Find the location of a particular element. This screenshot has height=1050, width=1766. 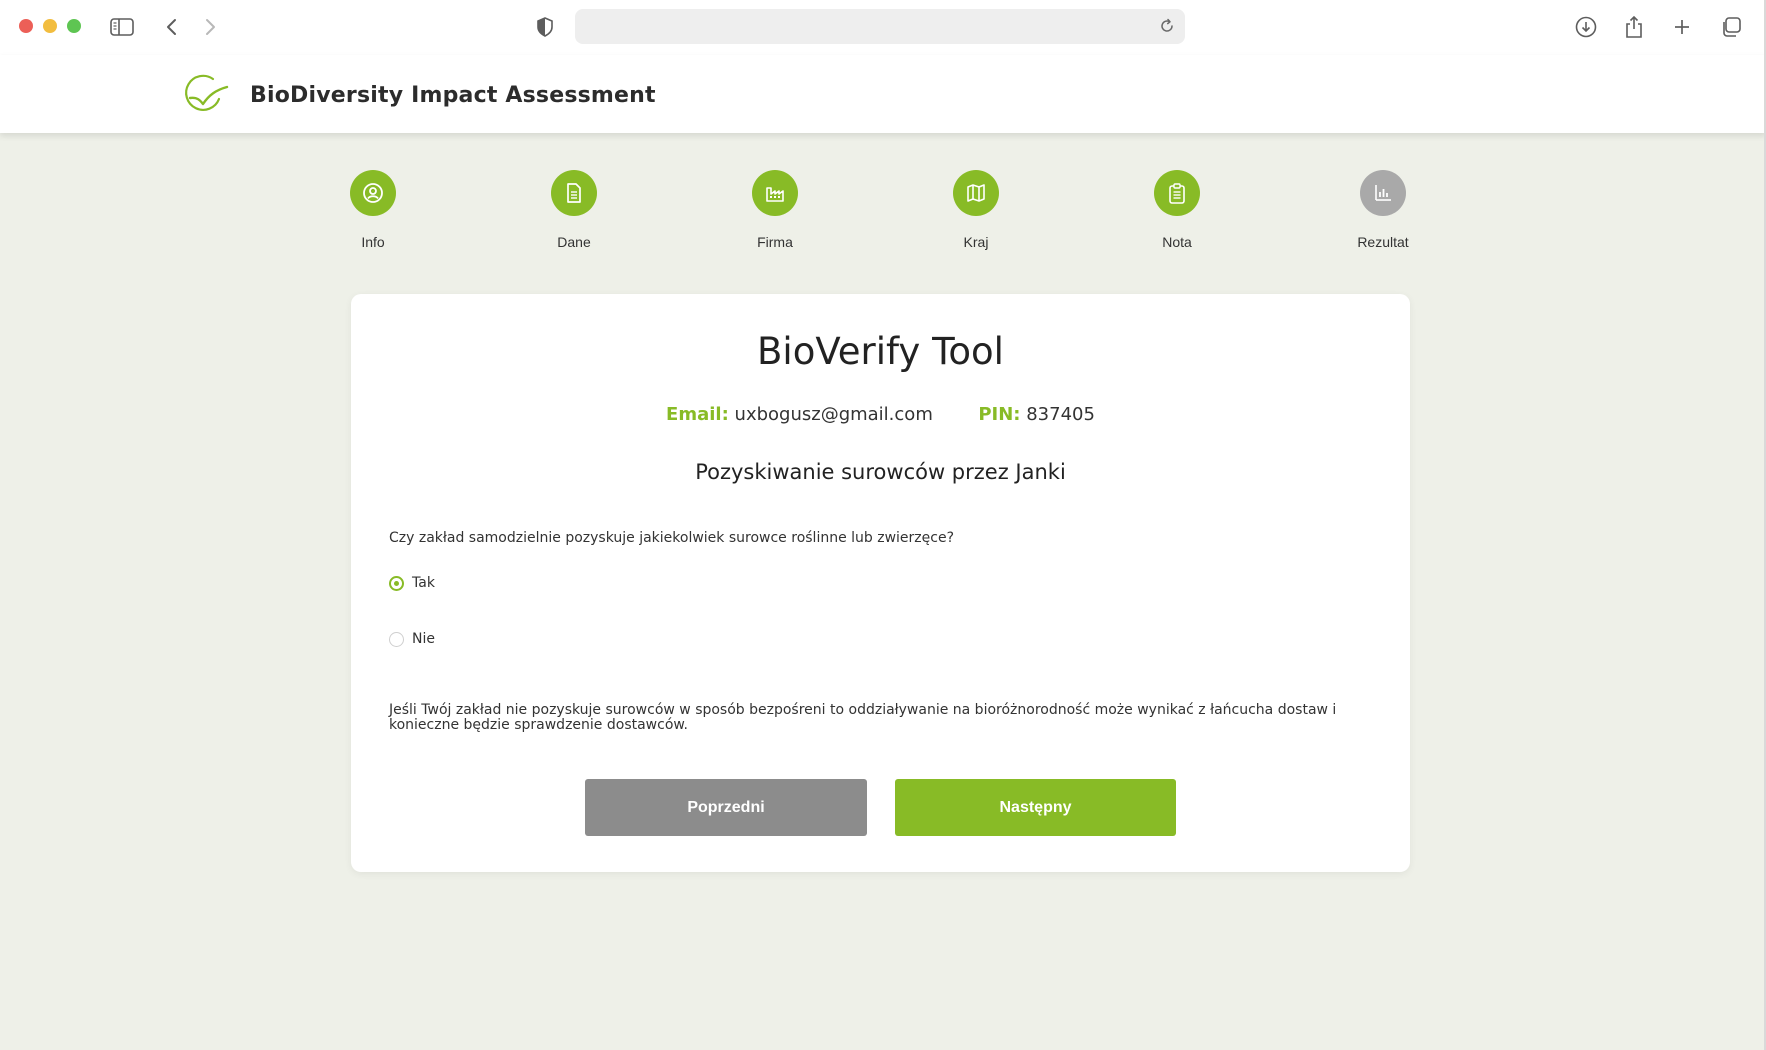

zoom-window-button is located at coordinates (74, 26).